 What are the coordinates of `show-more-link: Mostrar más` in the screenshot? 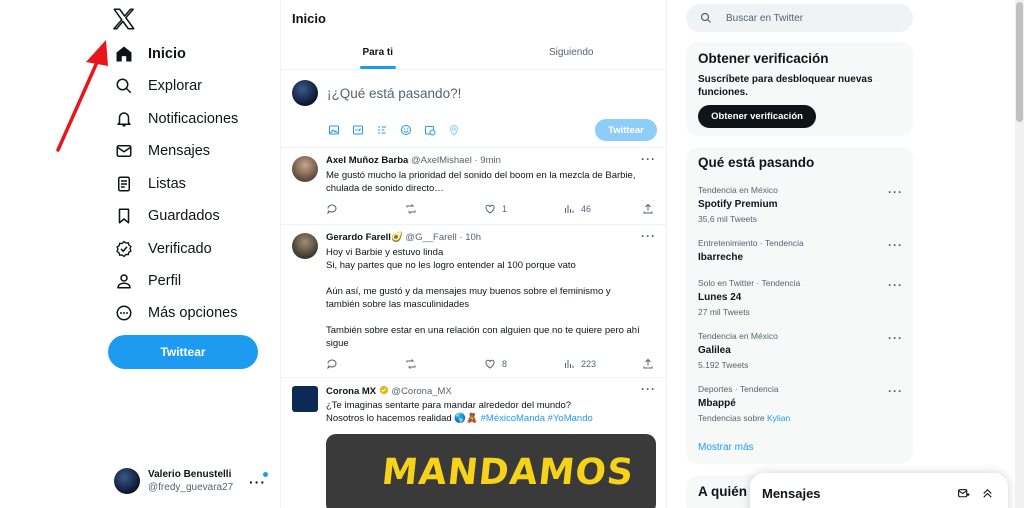 It's located at (726, 447).